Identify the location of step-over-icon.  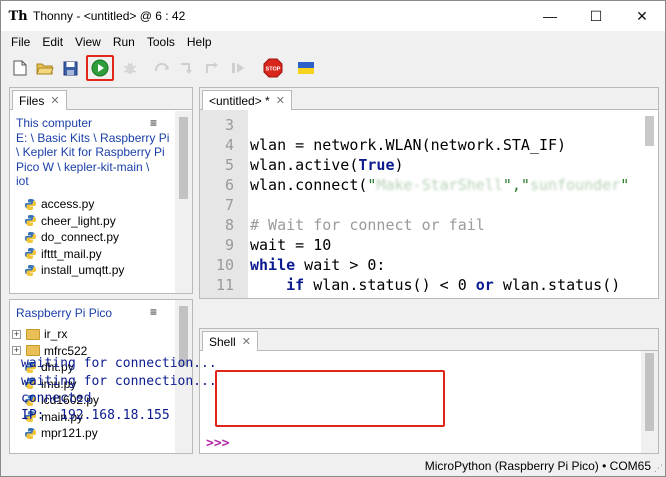
(163, 68).